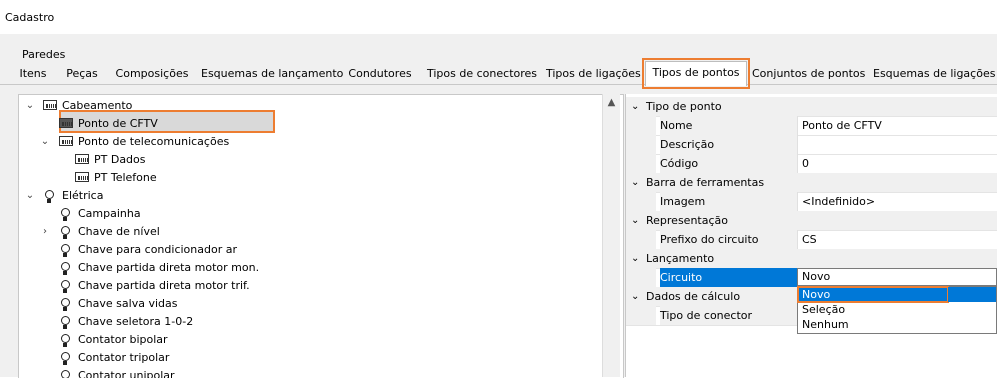 The width and height of the screenshot is (997, 378). Describe the element at coordinates (309, 124) in the screenshot. I see `tree-node-ponto-cftv: Ponto de CFTV` at that location.